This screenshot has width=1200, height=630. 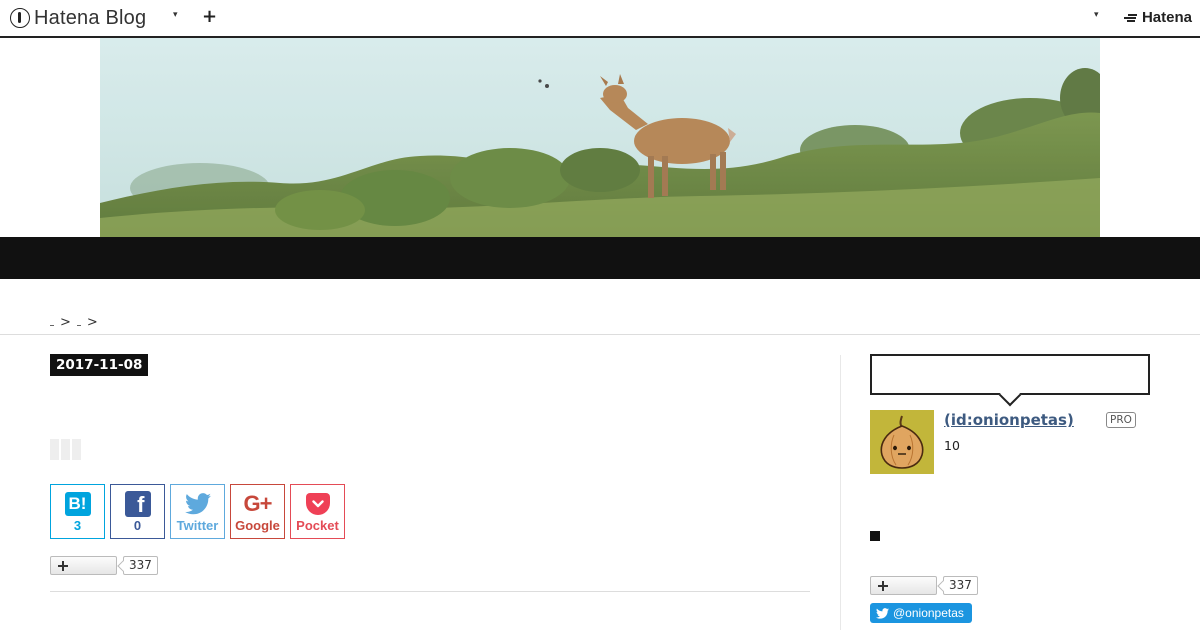 I want to click on header-band, so click(x=600, y=258).